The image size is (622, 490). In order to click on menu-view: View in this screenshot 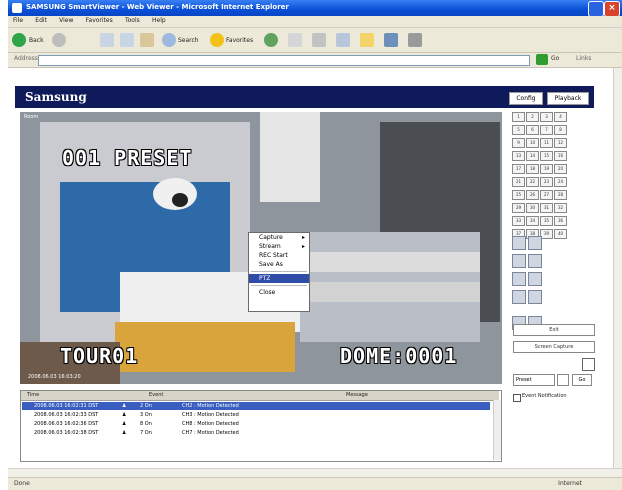, I will do `click(66, 20)`.